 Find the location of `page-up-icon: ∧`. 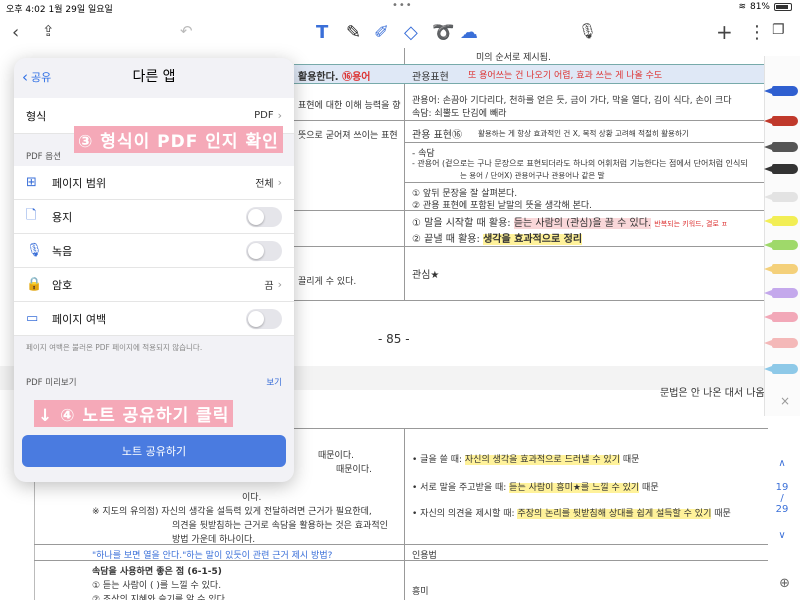

page-up-icon: ∧ is located at coordinates (782, 463).